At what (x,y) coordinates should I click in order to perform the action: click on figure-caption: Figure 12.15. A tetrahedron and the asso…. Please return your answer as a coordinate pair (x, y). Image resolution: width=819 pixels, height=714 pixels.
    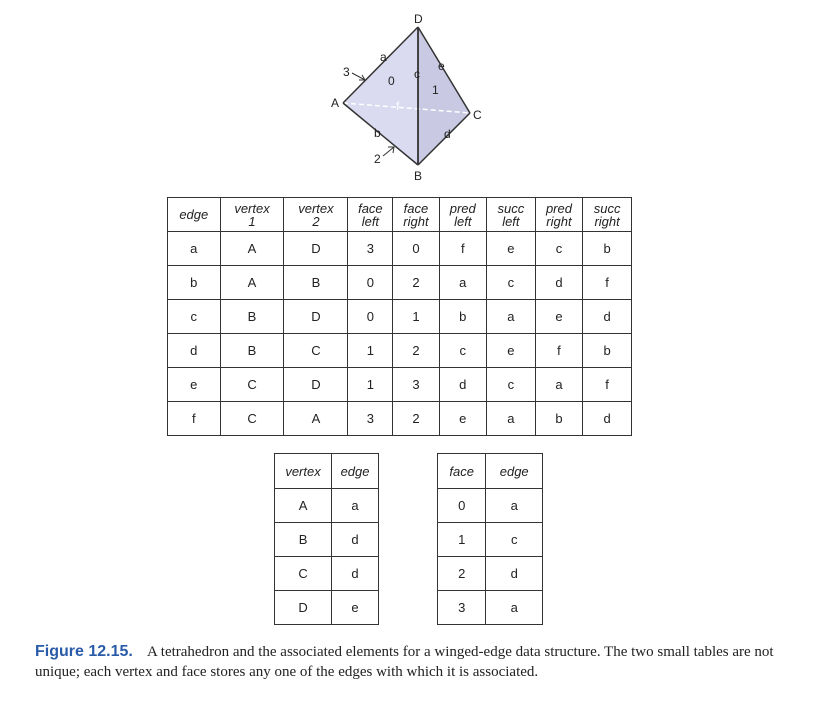
    Looking at the image, I should click on (407, 662).